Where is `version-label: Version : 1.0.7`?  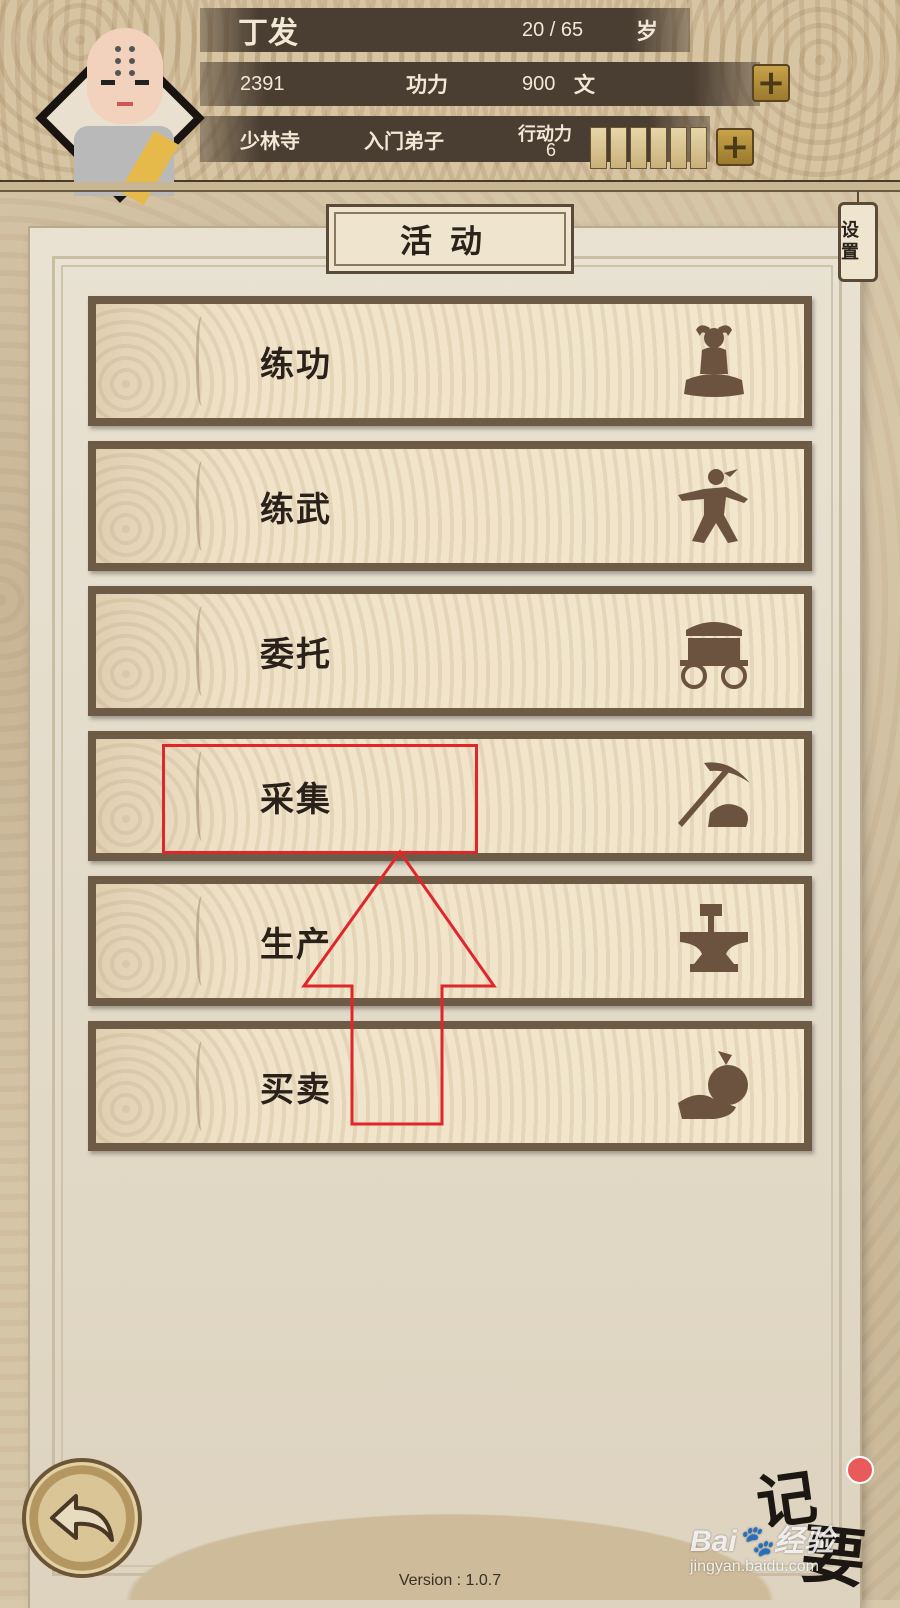
version-label: Version : 1.0.7 is located at coordinates (450, 1580).